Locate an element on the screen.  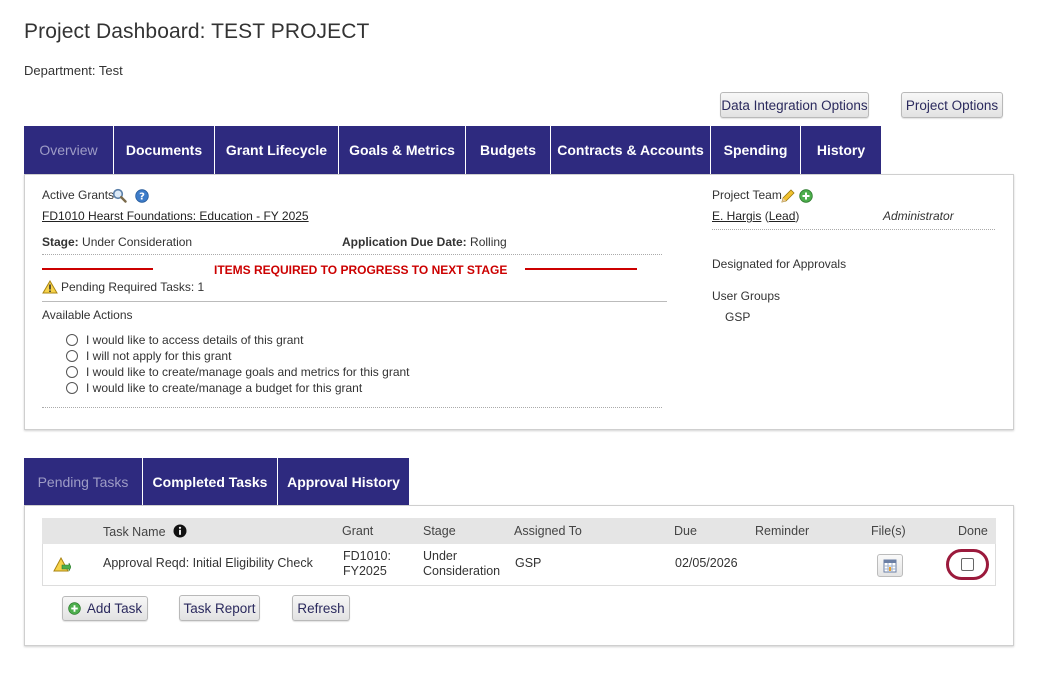
done-checkbox-highlight is located at coordinates (967, 564).